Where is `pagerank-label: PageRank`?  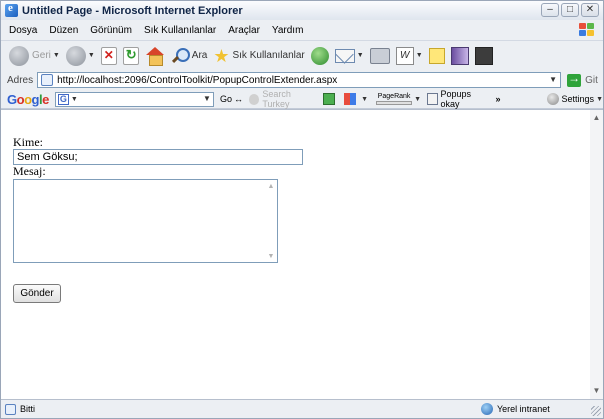
pagerank-label: PageRank is located at coordinates (394, 96).